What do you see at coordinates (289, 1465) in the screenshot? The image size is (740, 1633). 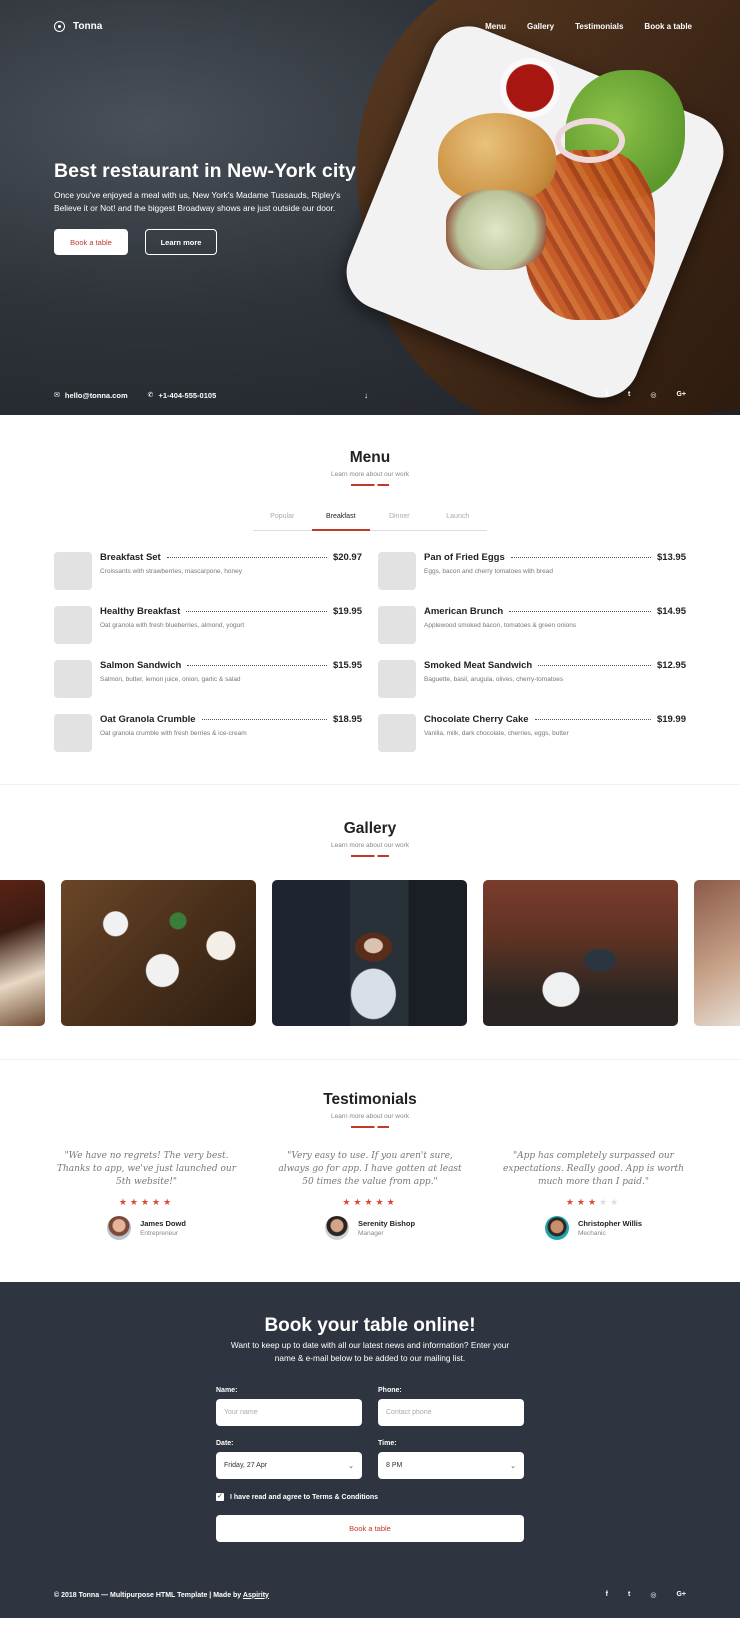 I see `date-select: Friday, 27 Apr ⌄` at bounding box center [289, 1465].